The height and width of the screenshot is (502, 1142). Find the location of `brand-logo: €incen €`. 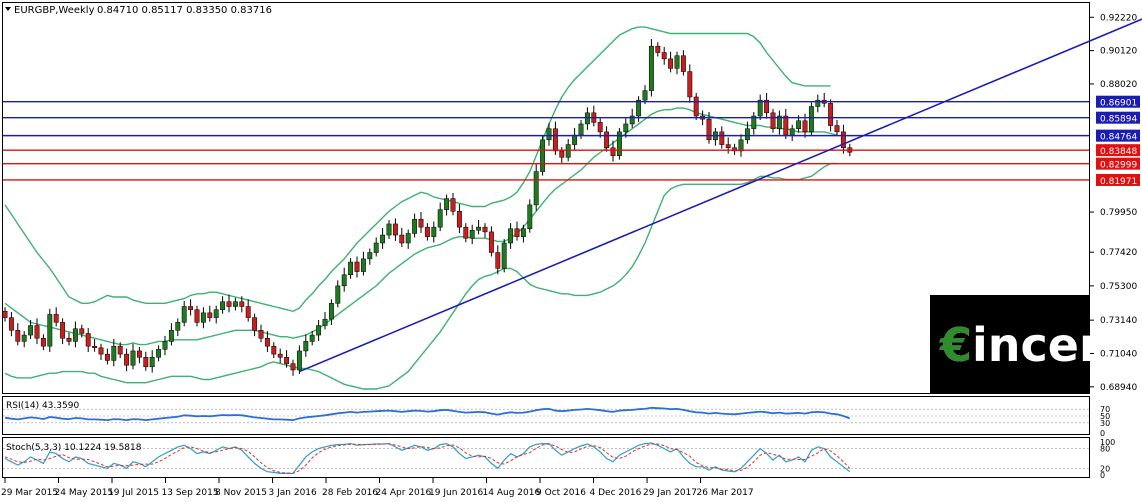

brand-logo: €incen € is located at coordinates (1021, 344).